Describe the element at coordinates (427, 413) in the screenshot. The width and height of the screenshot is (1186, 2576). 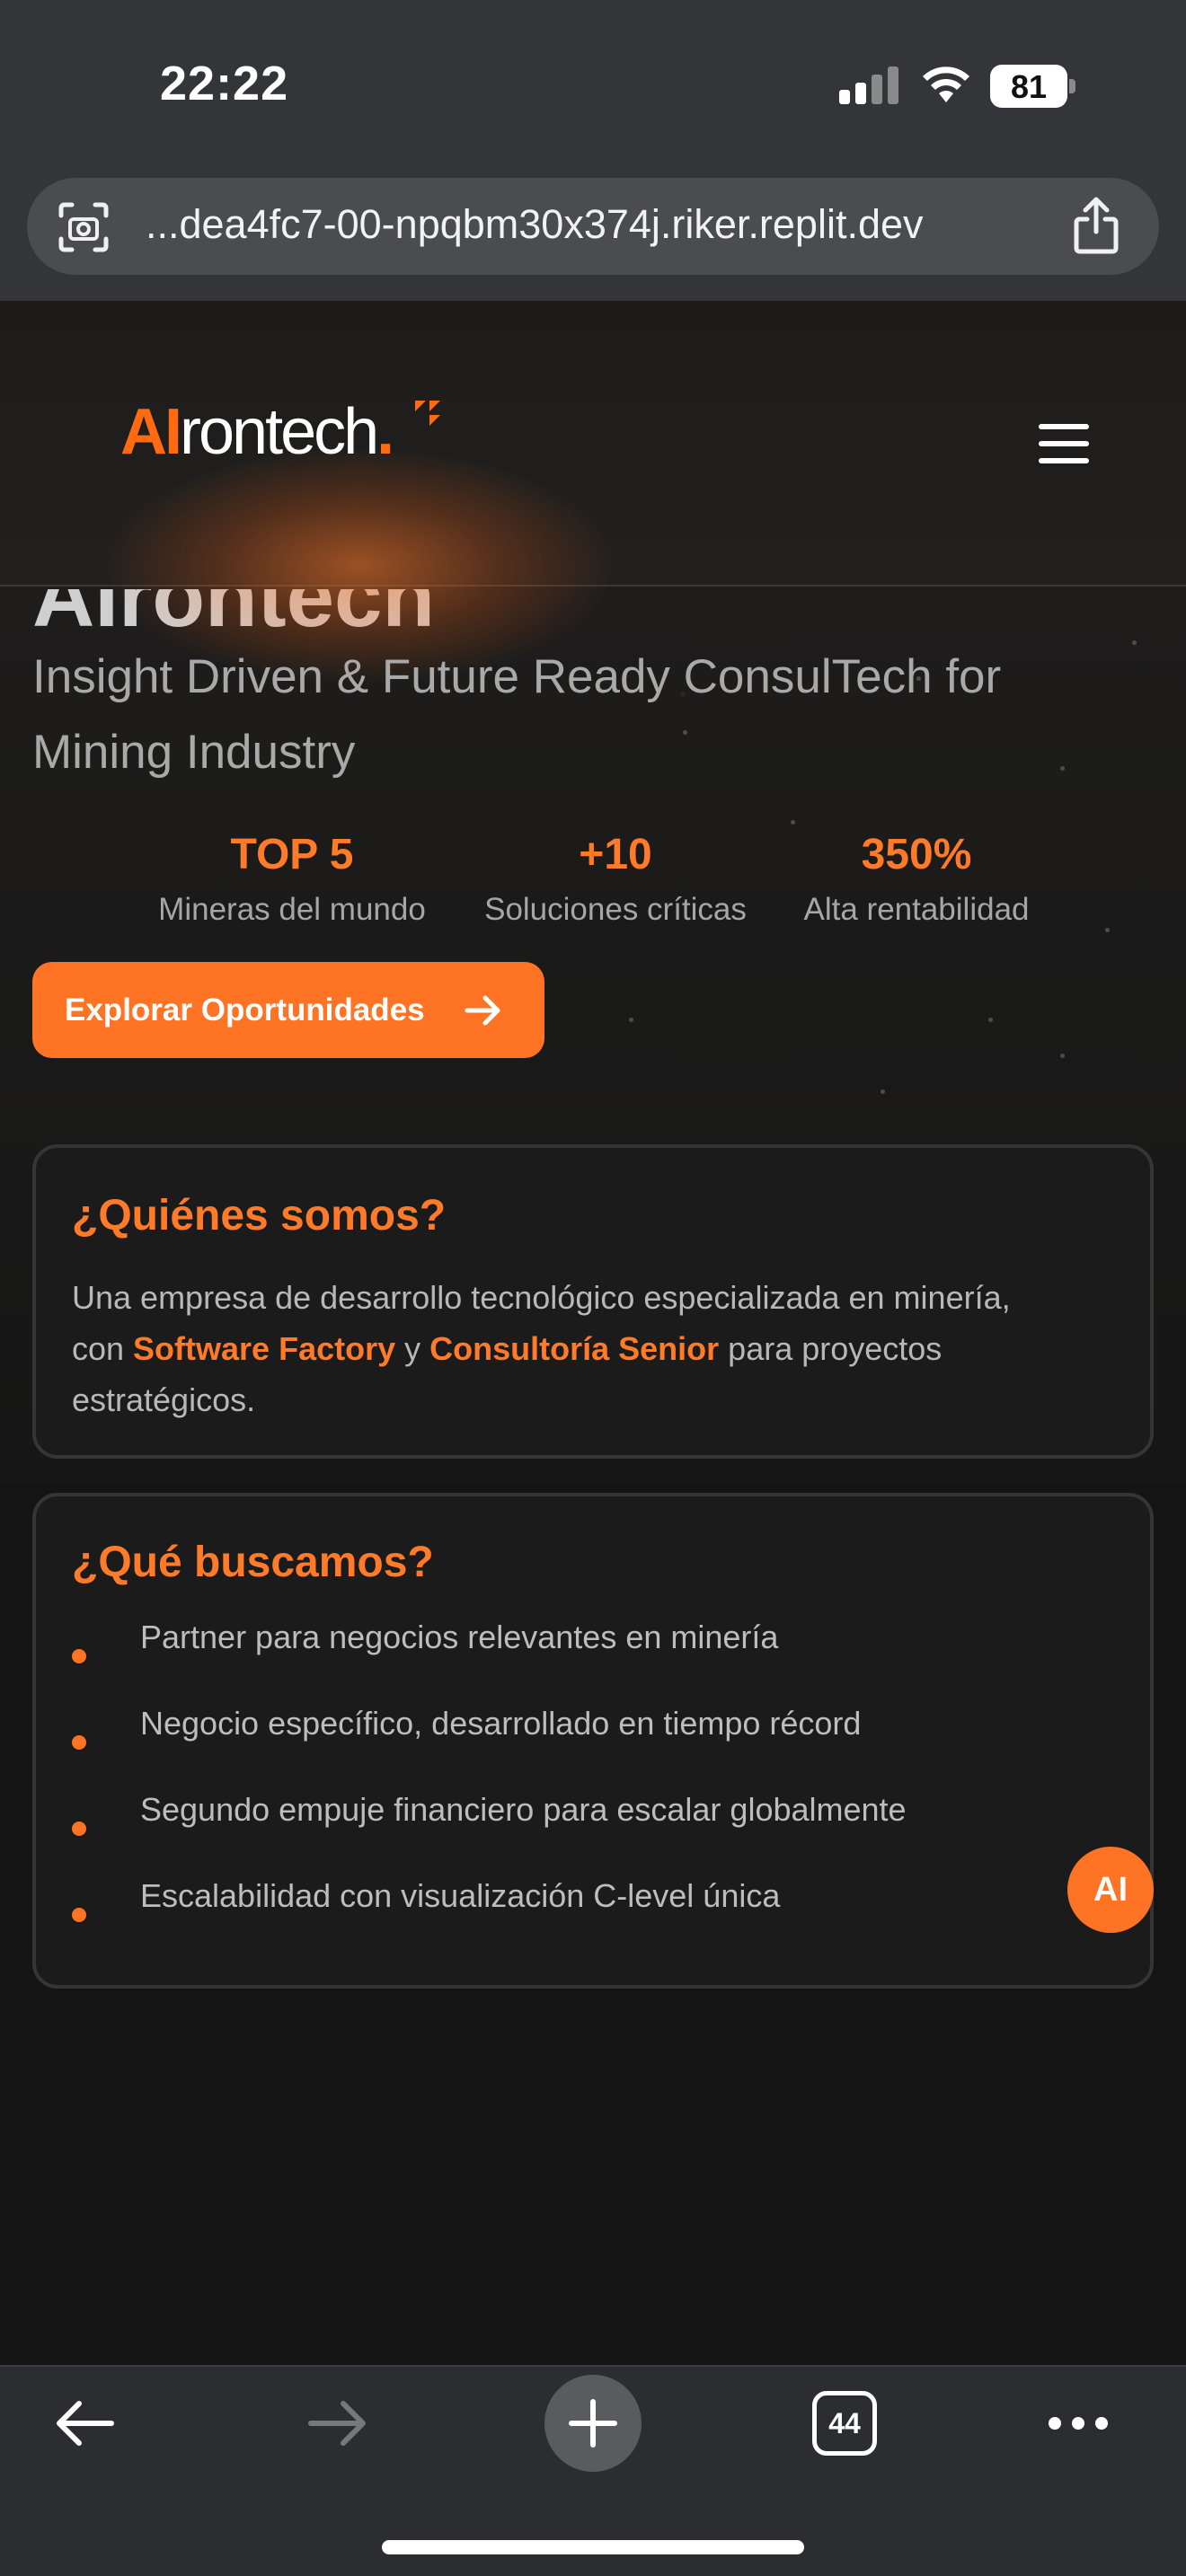
I see `logo-mark-icon` at that location.